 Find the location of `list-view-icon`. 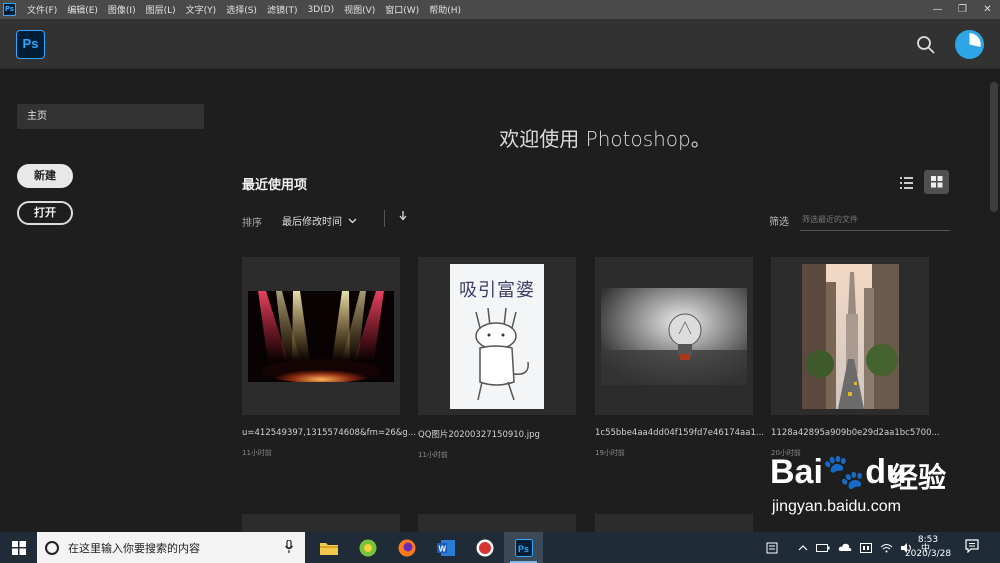

list-view-icon is located at coordinates (907, 183).